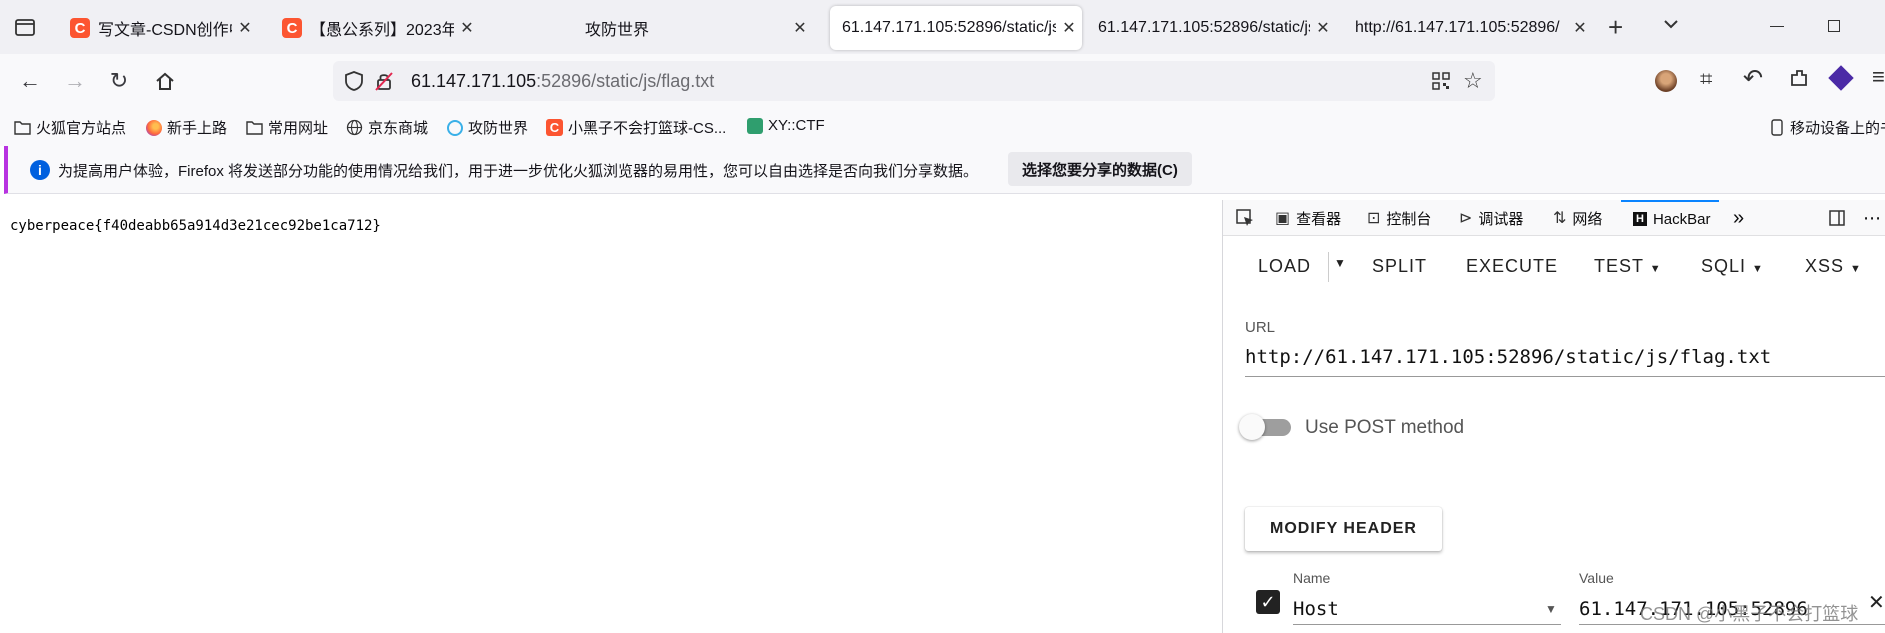 The height and width of the screenshot is (633, 1885). I want to click on bookmark-adworld: 攻防世界, so click(487, 127).